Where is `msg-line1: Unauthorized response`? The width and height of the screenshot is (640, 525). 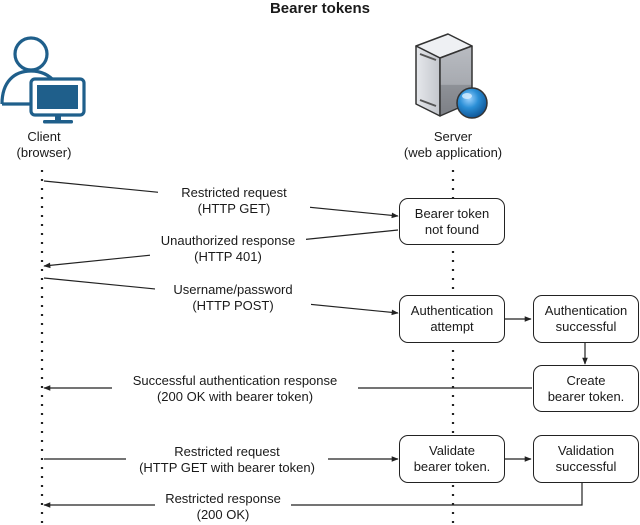 msg-line1: Unauthorized response is located at coordinates (228, 240).